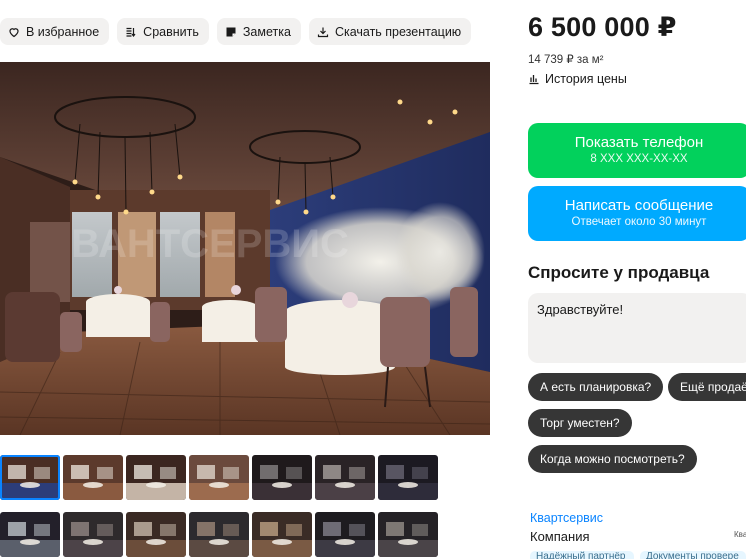 The width and height of the screenshot is (746, 559). Describe the element at coordinates (14, 32) in the screenshot. I see `heart-icon` at that location.